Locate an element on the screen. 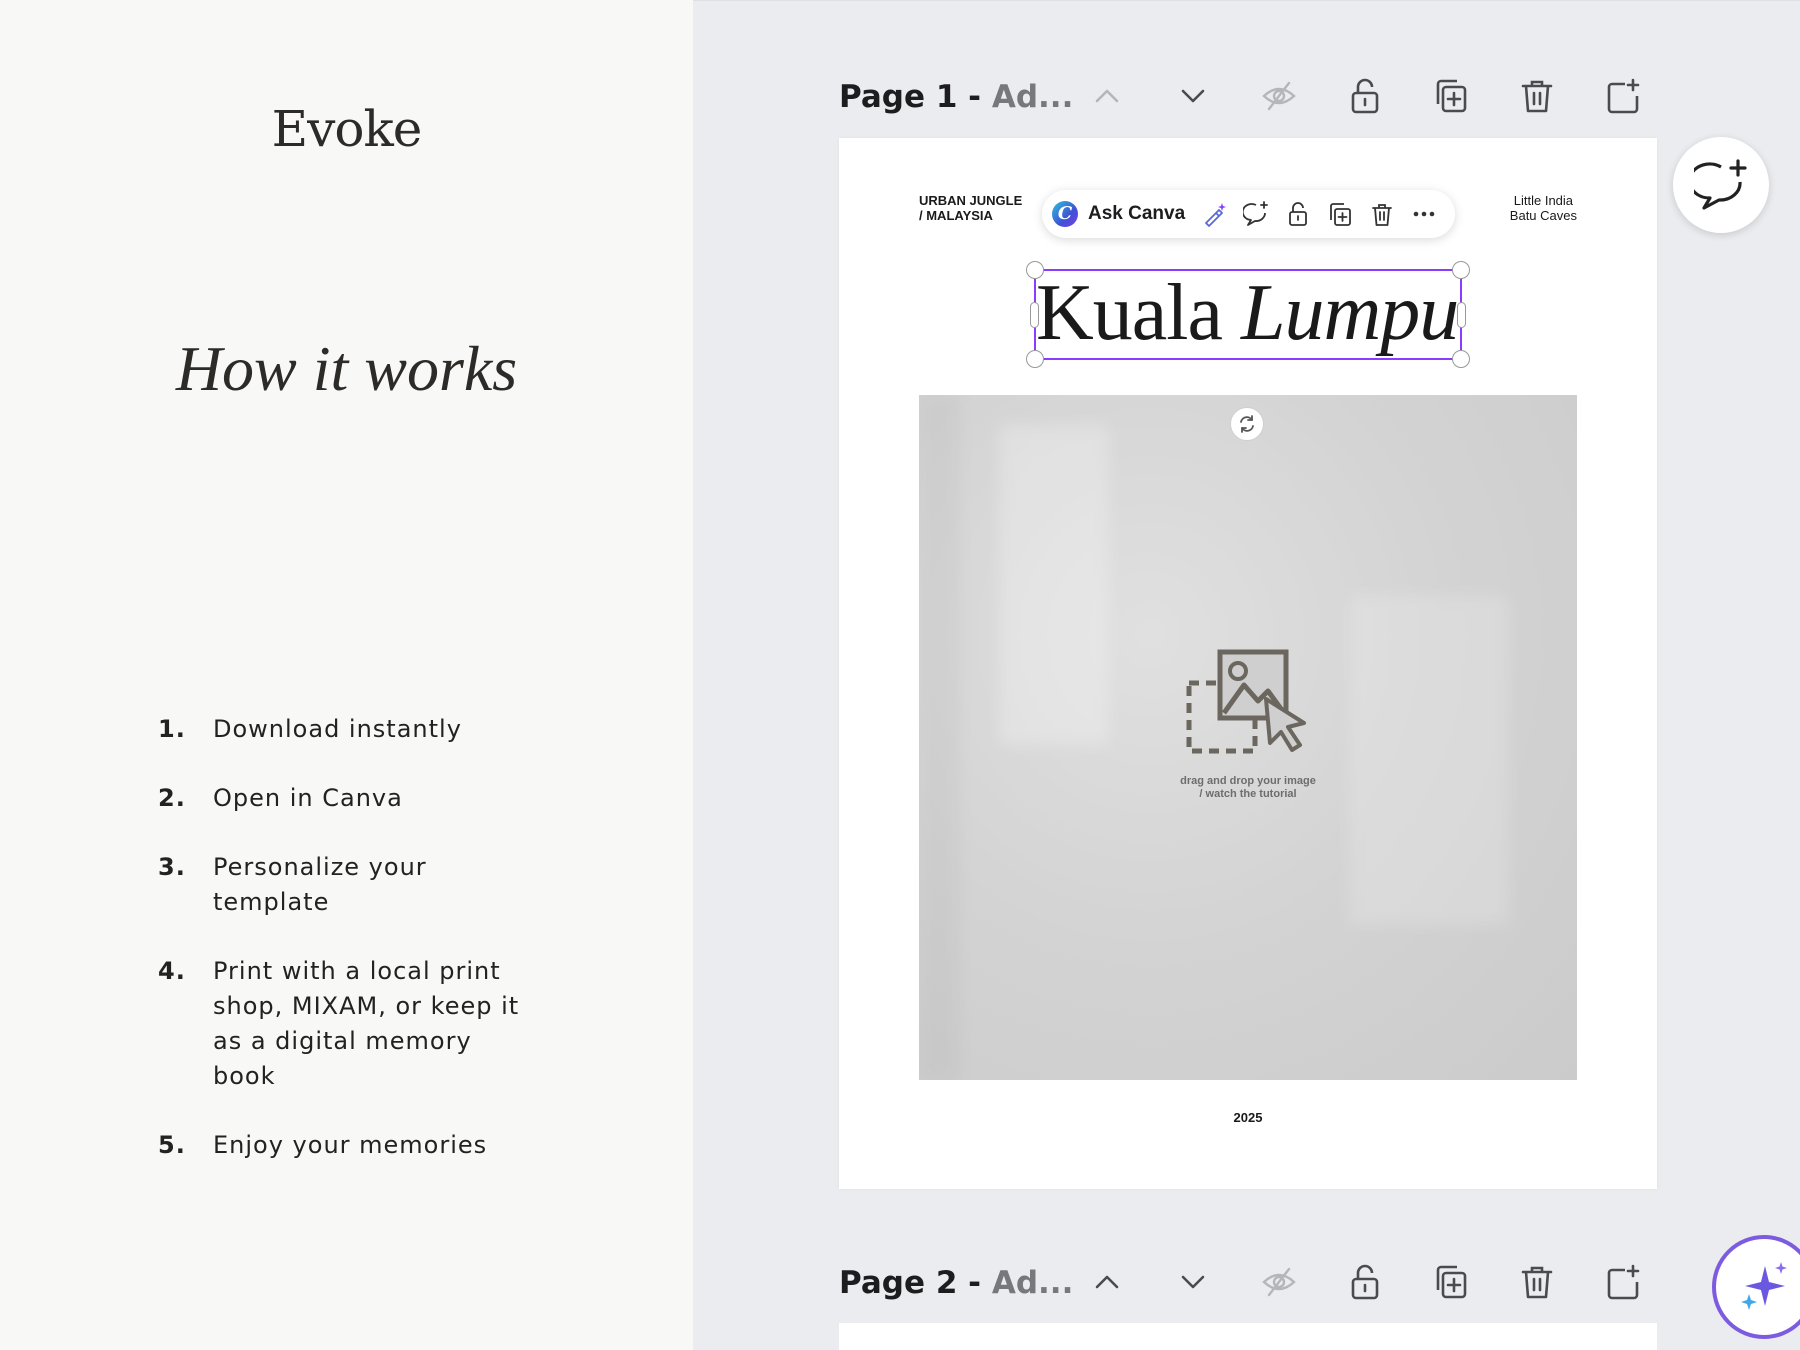 The image size is (1800, 1350). step-item: 1. Download instantly is located at coordinates (348, 729).